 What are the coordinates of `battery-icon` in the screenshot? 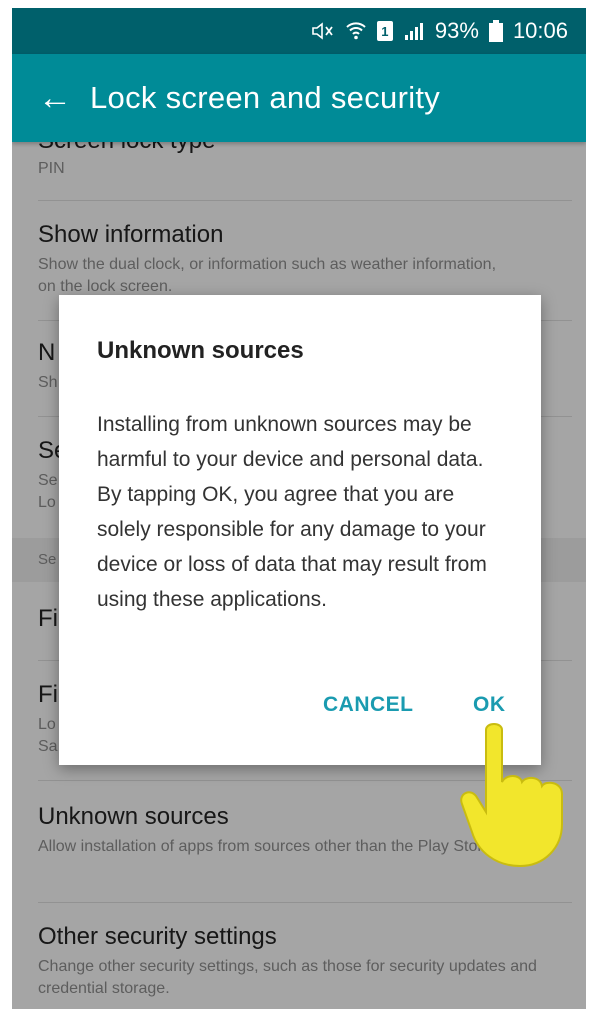 It's located at (495, 31).